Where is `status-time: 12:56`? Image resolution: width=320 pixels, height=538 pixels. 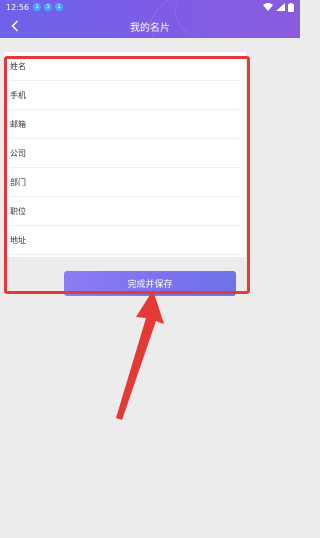
status-time: 12:56 is located at coordinates (18, 7).